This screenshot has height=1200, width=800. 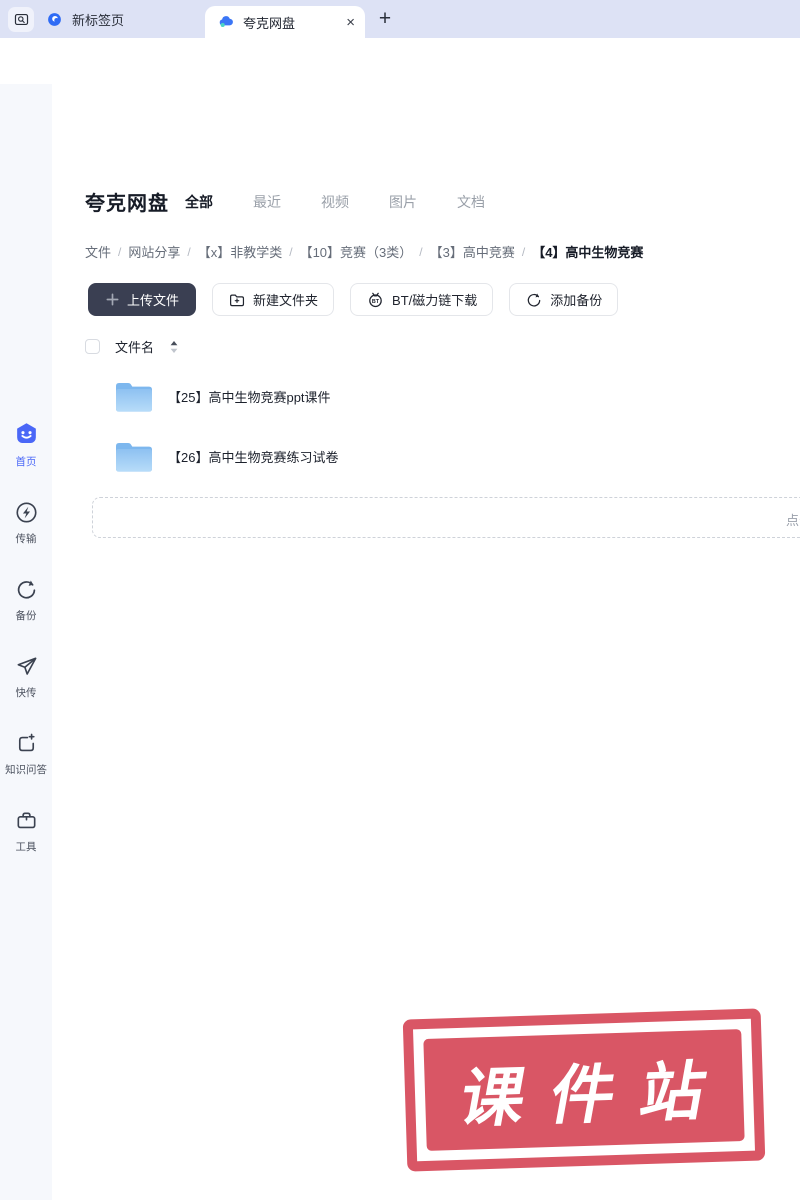 I want to click on tools-icon, so click(x=26, y=820).